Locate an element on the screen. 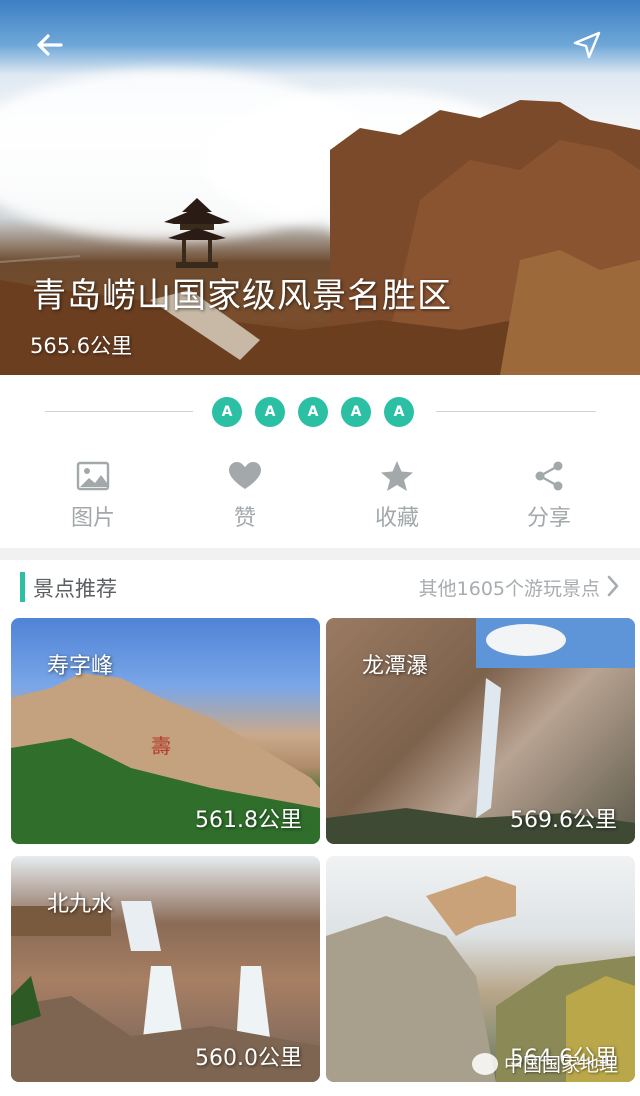 The image size is (640, 1096). photos-button: 图片 is located at coordinates (93, 498).